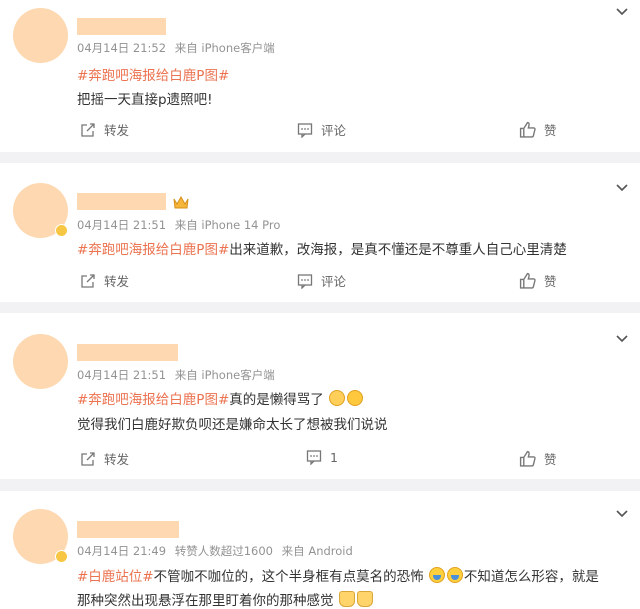  I want to click on post-text-line: 那种突然出现悬浮在那里盯着你的那种感觉, so click(225, 599).